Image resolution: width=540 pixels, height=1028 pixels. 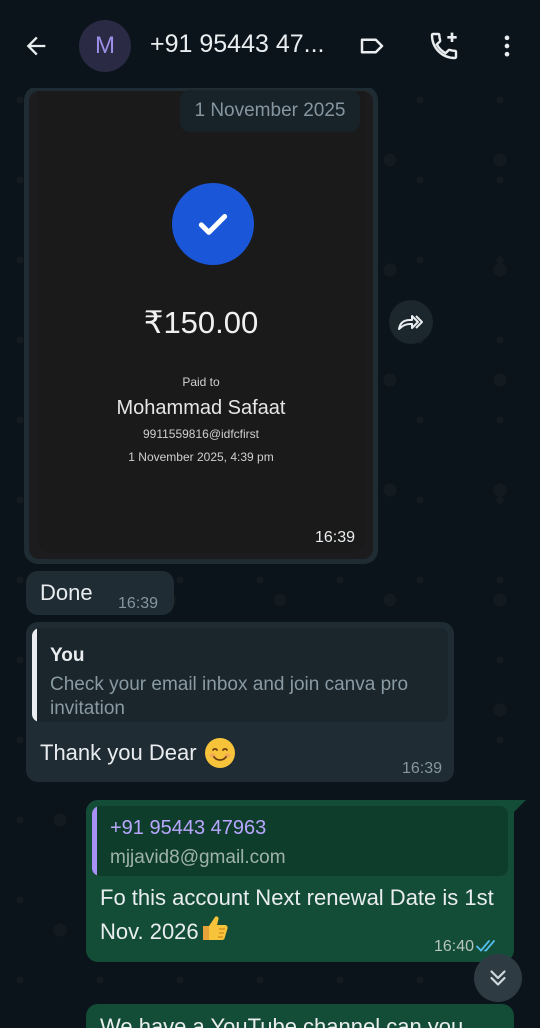 What do you see at coordinates (453, 946) in the screenshot?
I see `message-time: 16:40` at bounding box center [453, 946].